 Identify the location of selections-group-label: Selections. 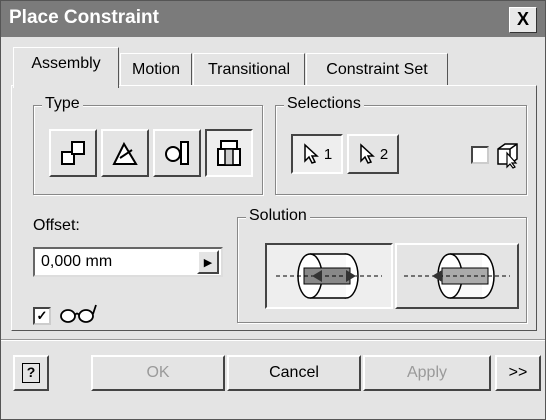
(324, 104).